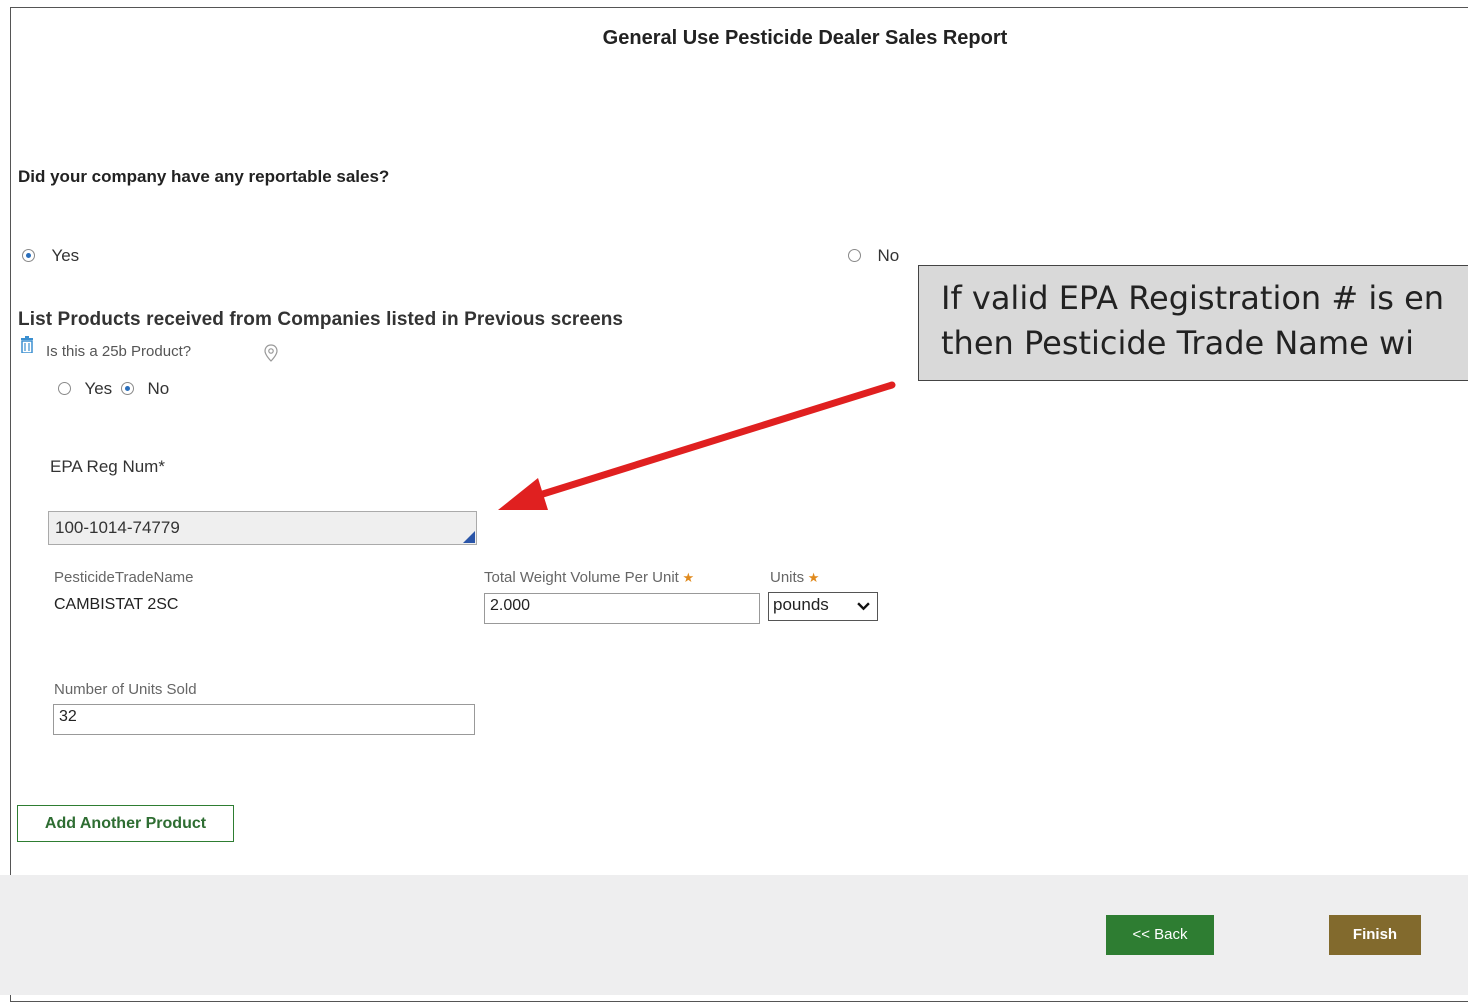 The image size is (1468, 1003). Describe the element at coordinates (863, 606) in the screenshot. I see `chevron-down-icon` at that location.